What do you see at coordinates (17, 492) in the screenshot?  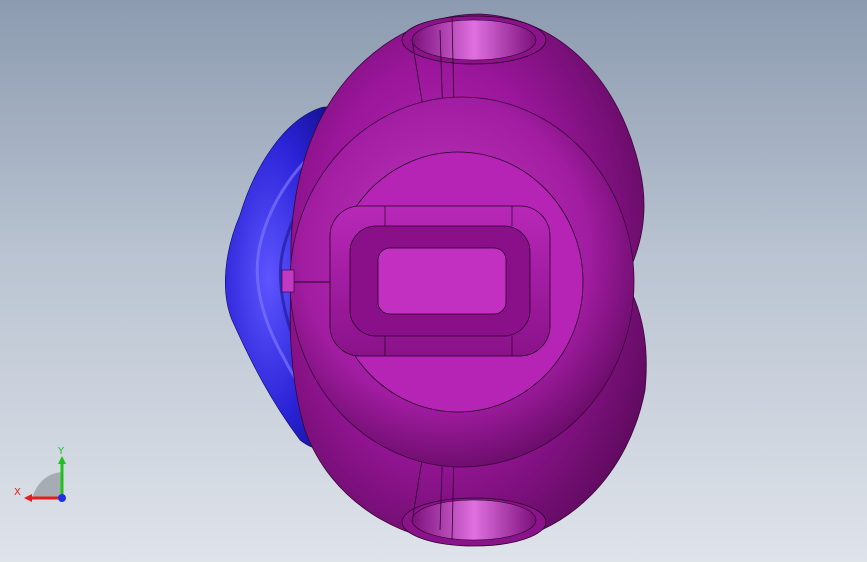 I see `x-axis-label: X` at bounding box center [17, 492].